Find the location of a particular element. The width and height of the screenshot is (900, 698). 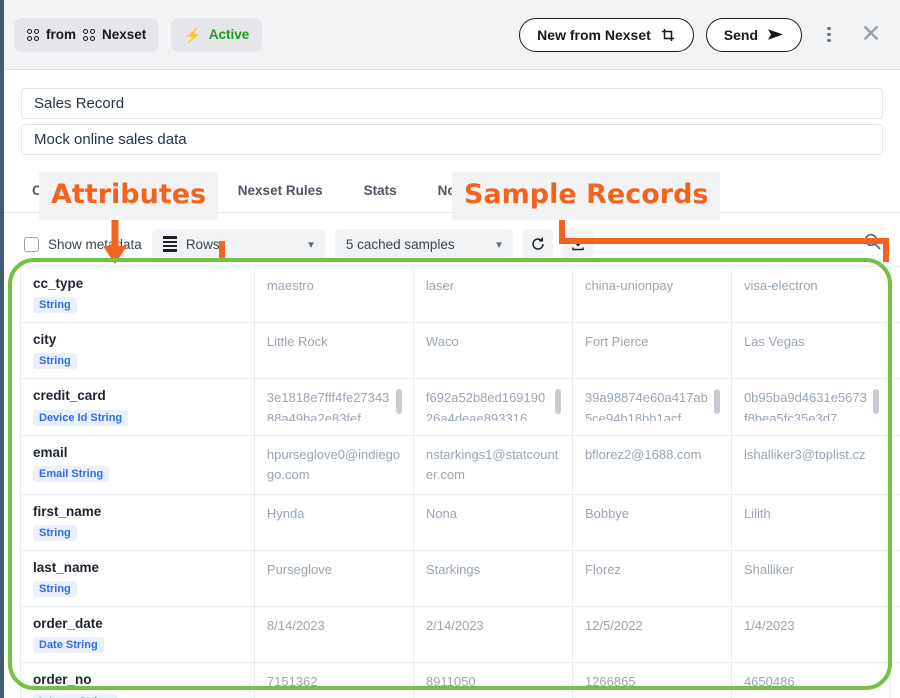

sample-value-cell: Starkings is located at coordinates (493, 579).